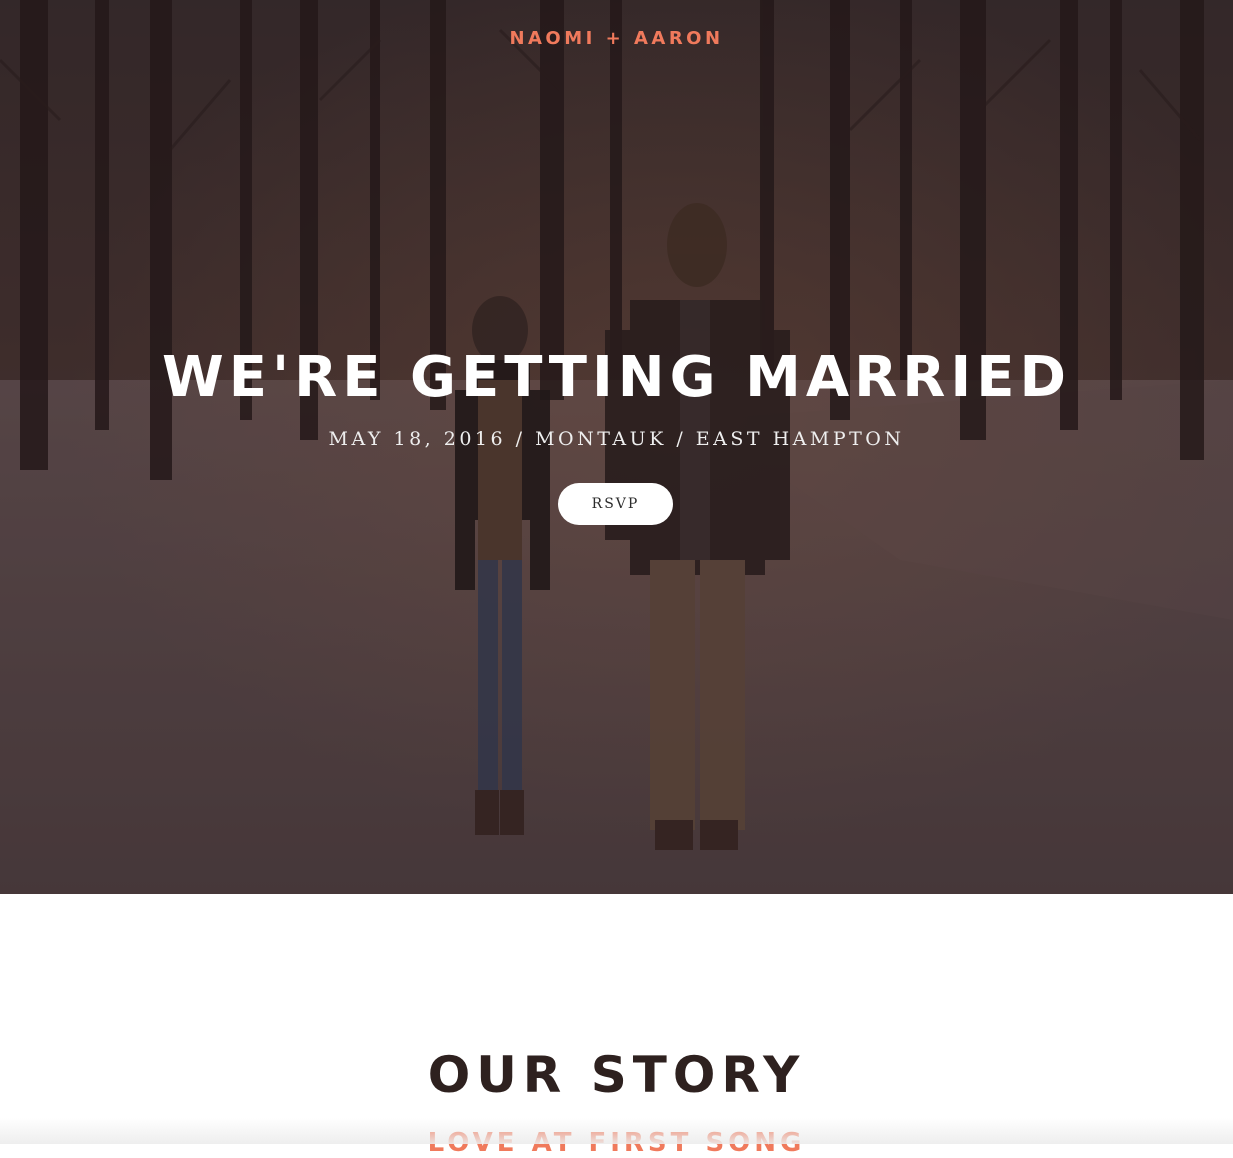  I want to click on event-date-location: MAY 18, 2016 / MONTAUK / EAST HAMPTON, so click(616, 439).